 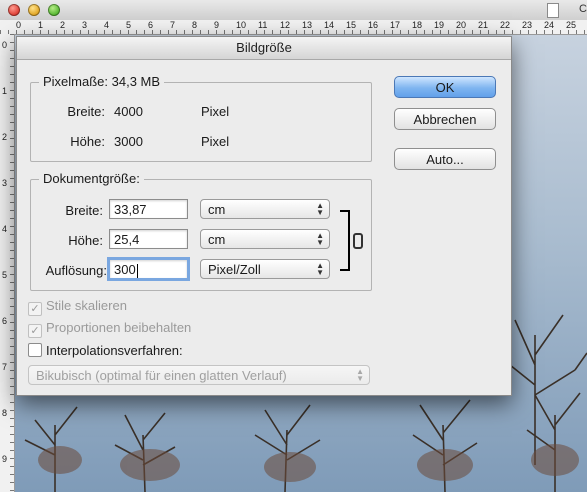 What do you see at coordinates (215, 141) in the screenshot?
I see `pixel-height-unit: Pixel` at bounding box center [215, 141].